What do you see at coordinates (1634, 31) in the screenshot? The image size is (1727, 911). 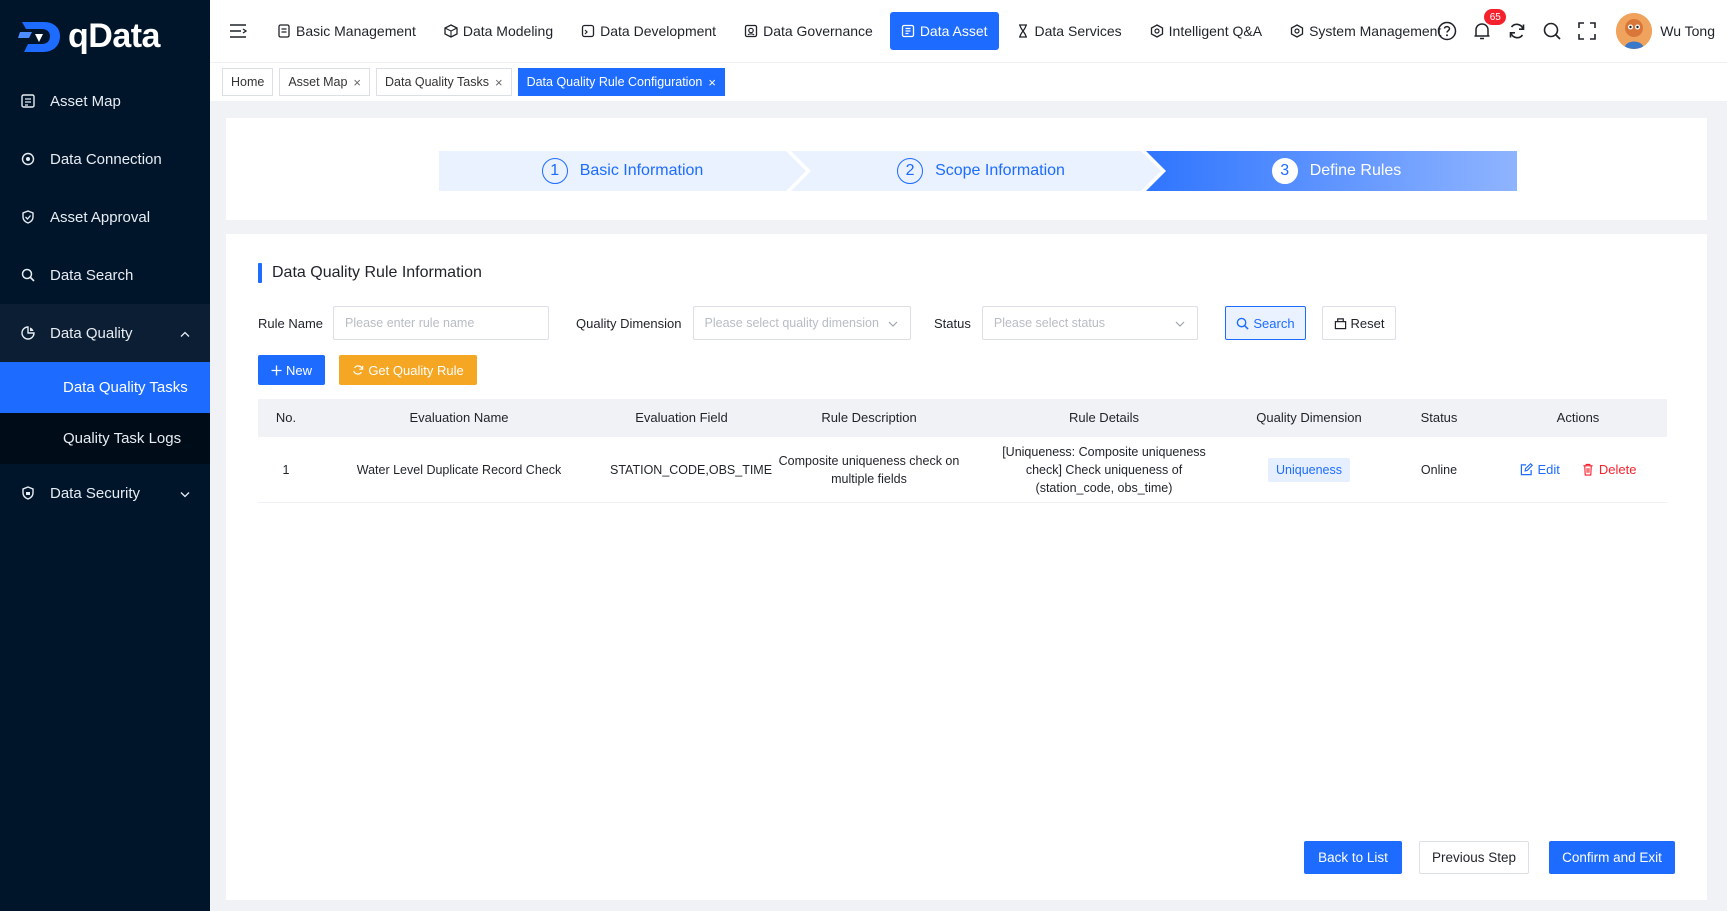 I see `avatar` at bounding box center [1634, 31].